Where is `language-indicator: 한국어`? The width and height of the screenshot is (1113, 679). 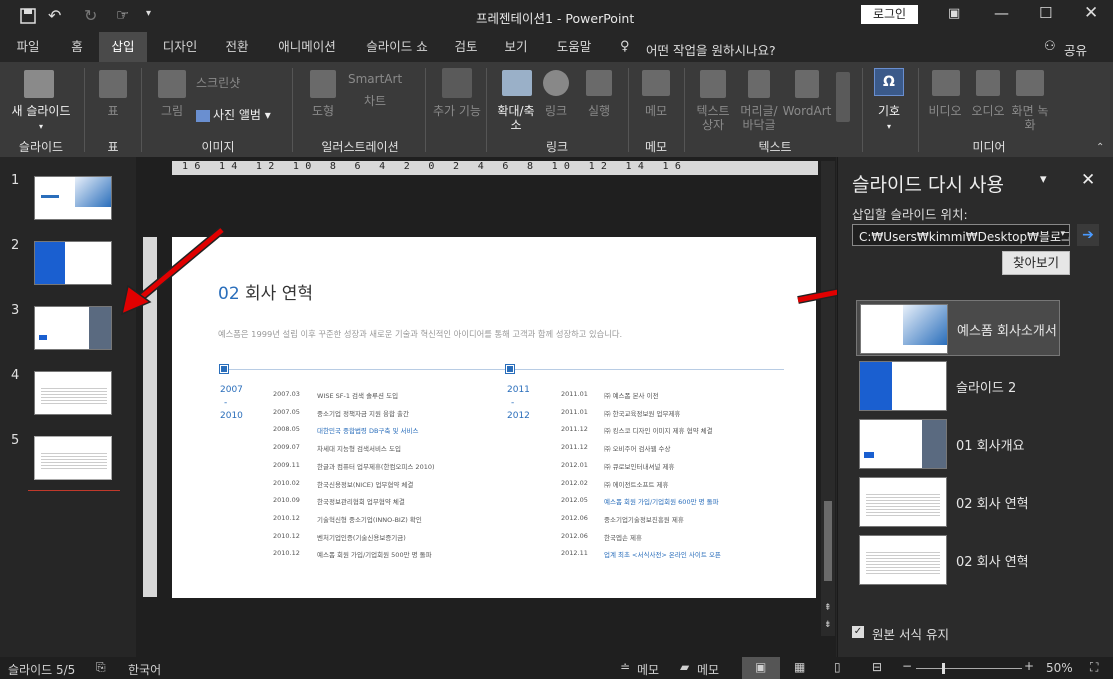
language-indicator: 한국어 is located at coordinates (144, 669).